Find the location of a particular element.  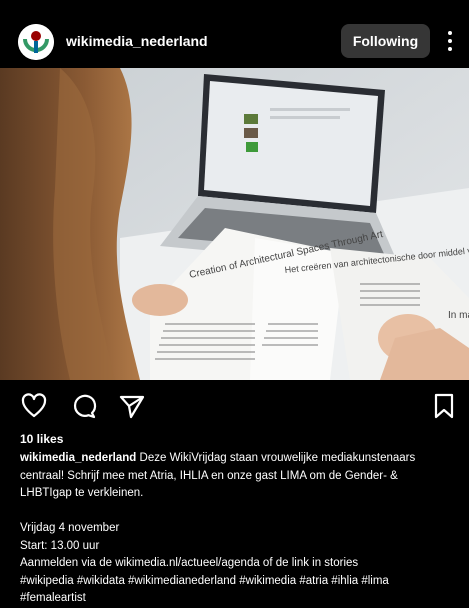

comment-icon is located at coordinates (84, 406).